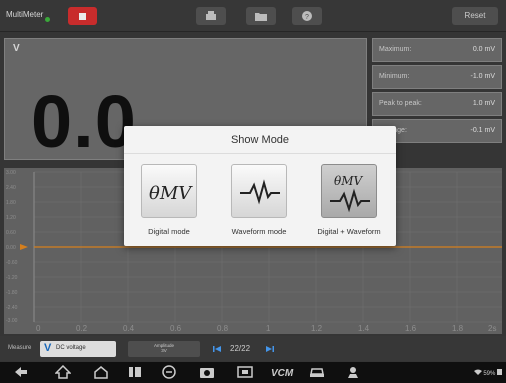 This screenshot has width=506, height=383. I want to click on waveform-icon, so click(260, 192).